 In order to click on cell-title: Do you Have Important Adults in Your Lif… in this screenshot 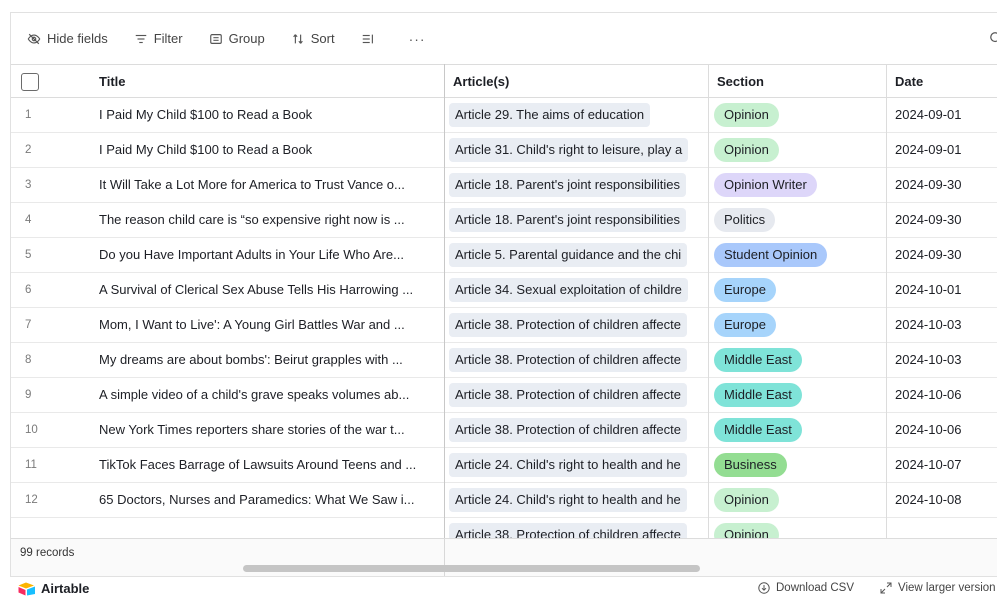, I will do `click(271, 255)`.